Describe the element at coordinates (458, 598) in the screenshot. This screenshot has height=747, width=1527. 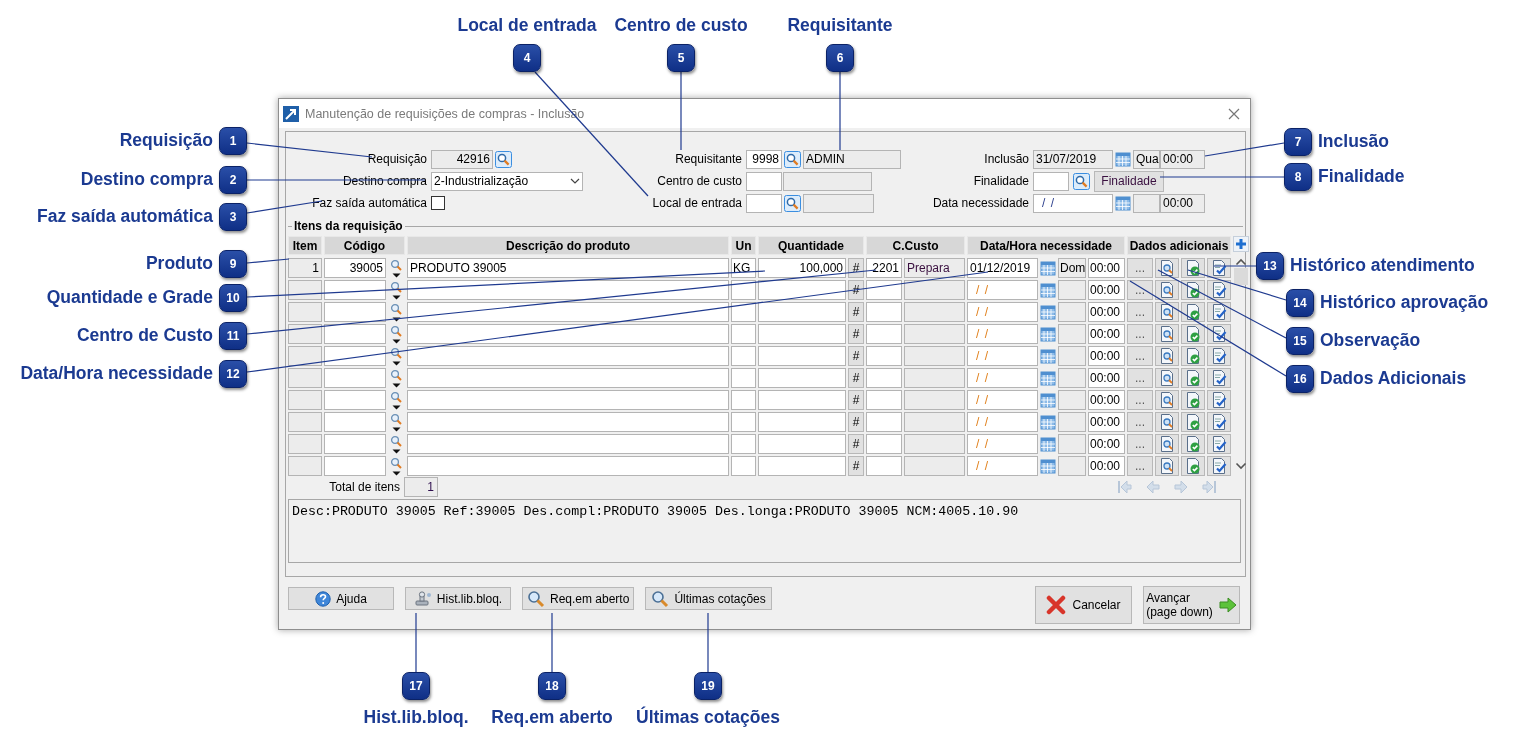
I see `toolbar-button: Hist.lib.bloq.` at that location.